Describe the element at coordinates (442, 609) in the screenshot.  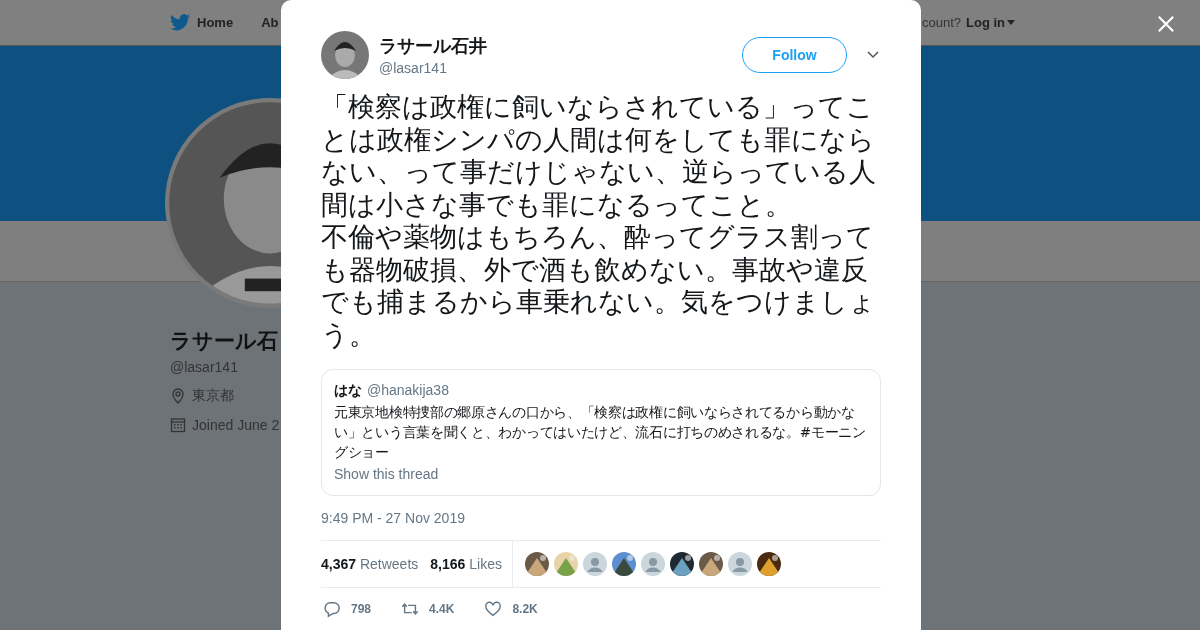
I see `action-count: 4.4K` at that location.